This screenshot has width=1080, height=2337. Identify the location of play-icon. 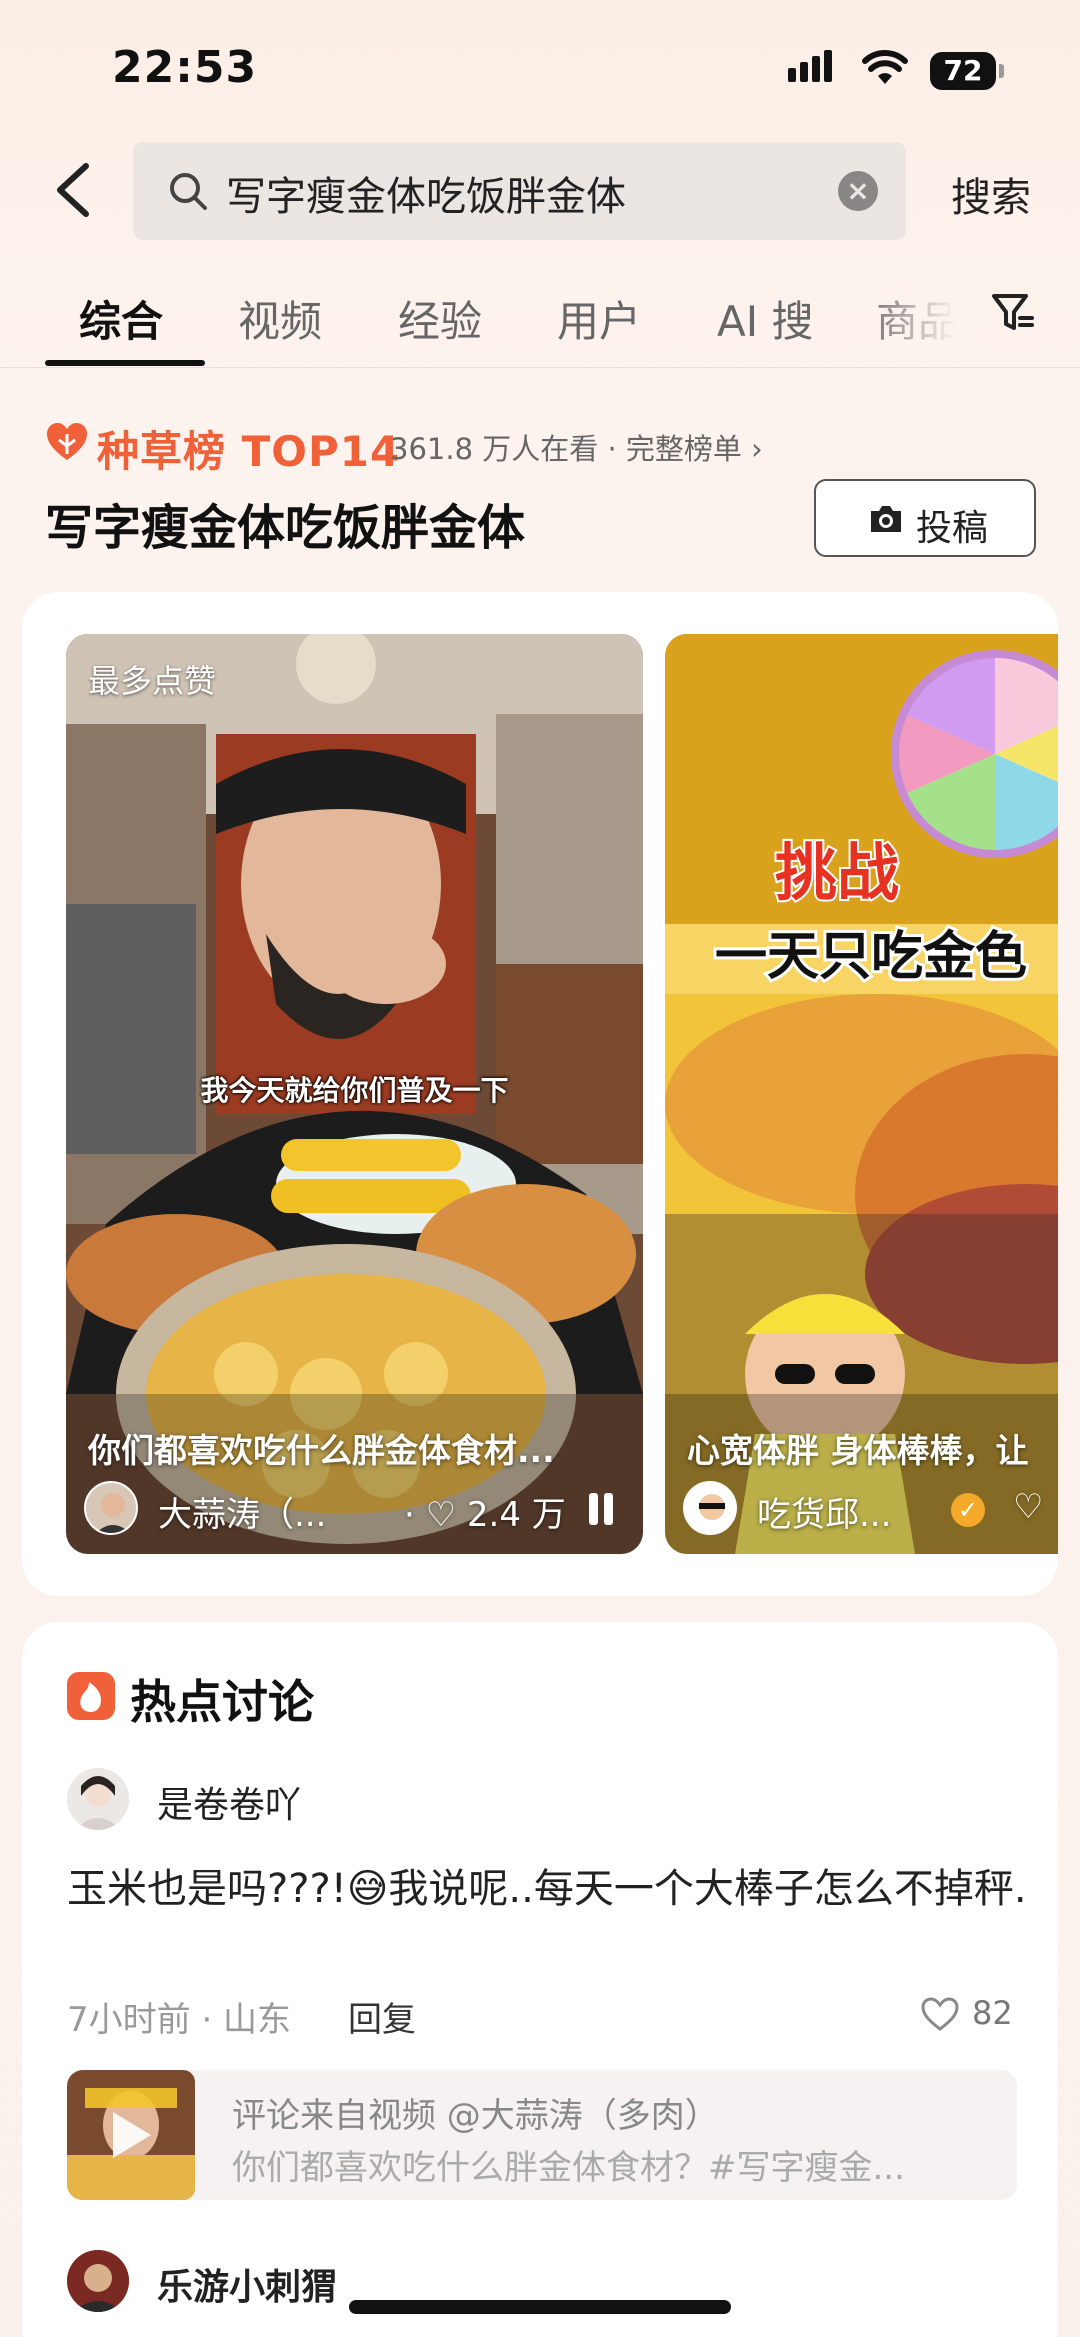
(132, 2135).